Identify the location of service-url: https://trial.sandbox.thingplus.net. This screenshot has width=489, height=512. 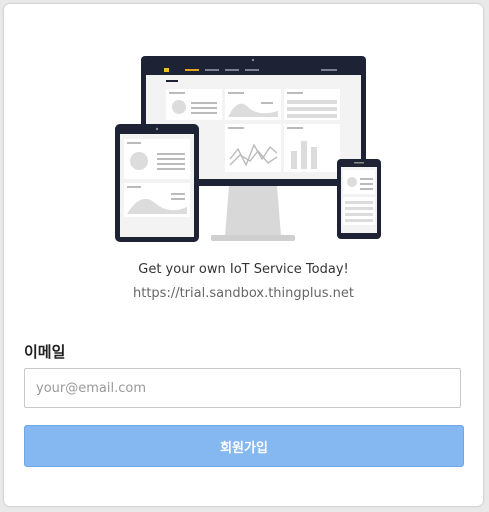
(243, 293).